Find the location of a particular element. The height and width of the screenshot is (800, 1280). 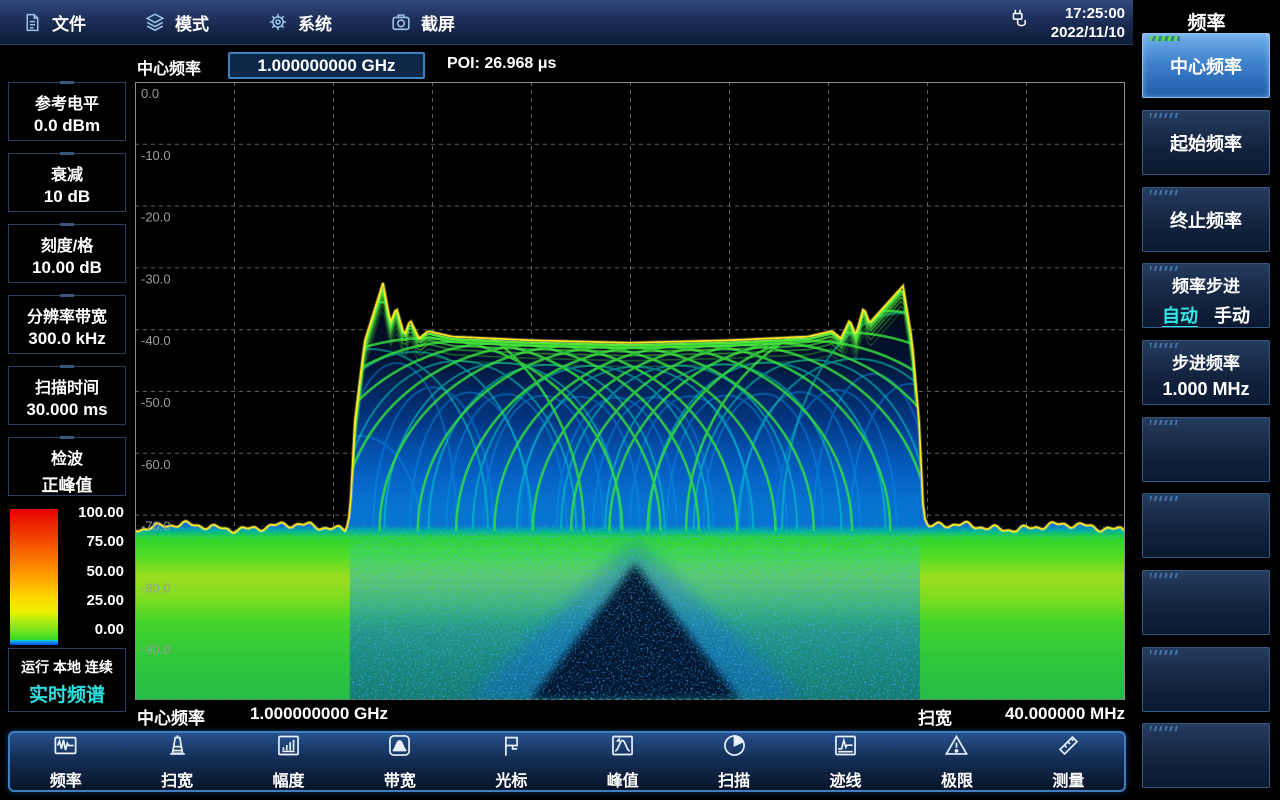

toolbar-label: 频率 is located at coordinates (65, 781).